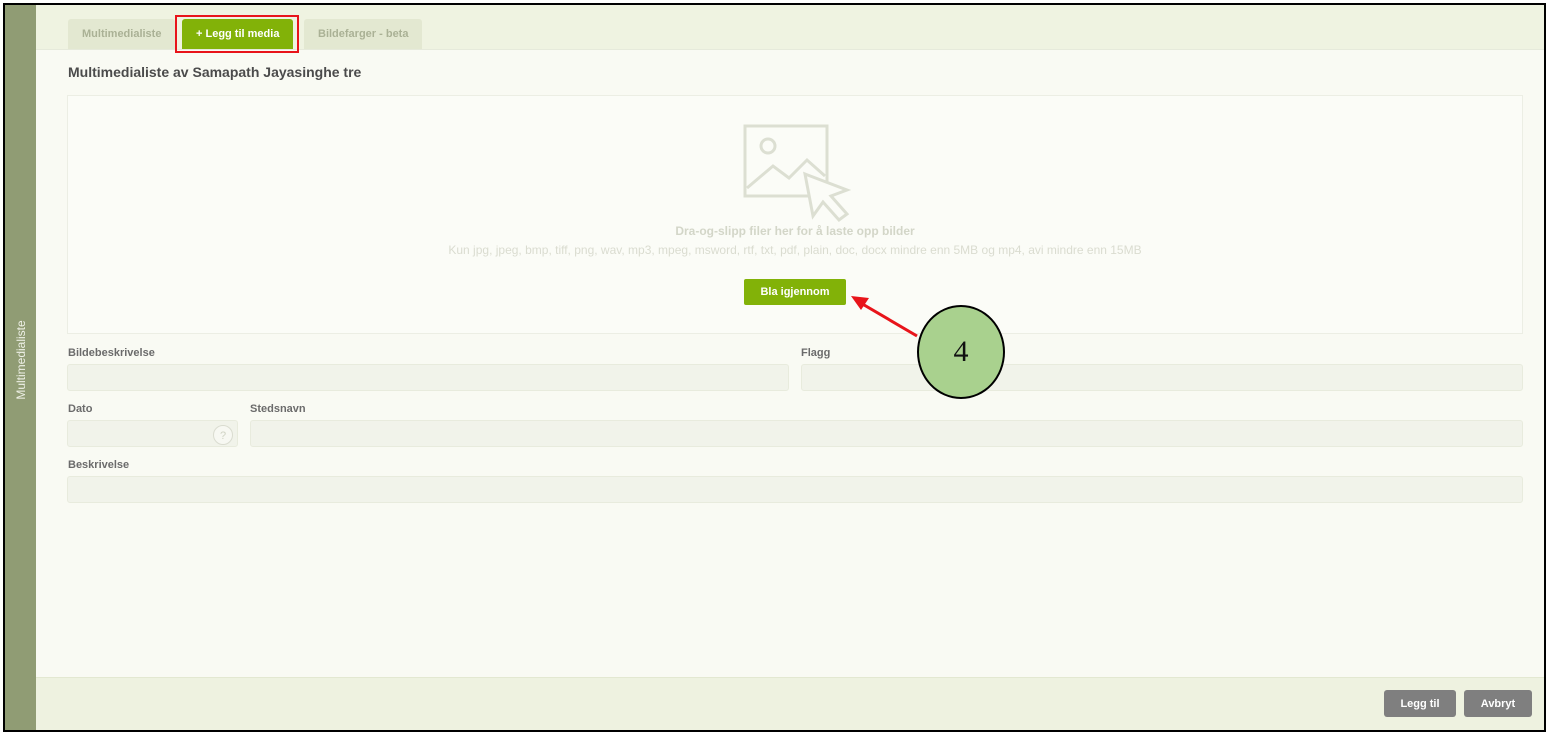 The image size is (1549, 735). I want to click on date-label: Dato, so click(80, 409).